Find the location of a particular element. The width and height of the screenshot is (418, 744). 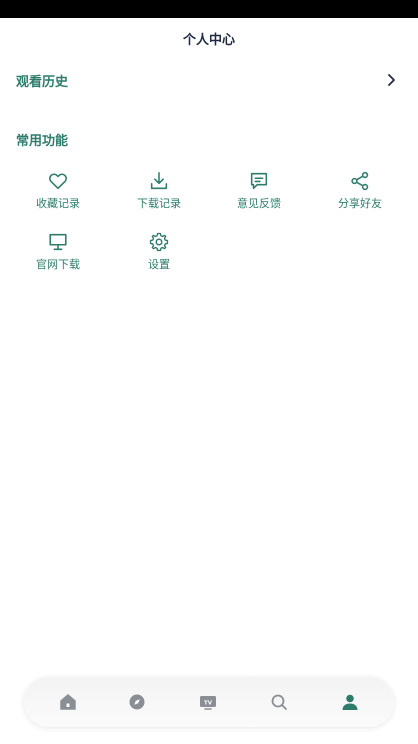

watch-history-label: 观看历史 is located at coordinates (42, 82).